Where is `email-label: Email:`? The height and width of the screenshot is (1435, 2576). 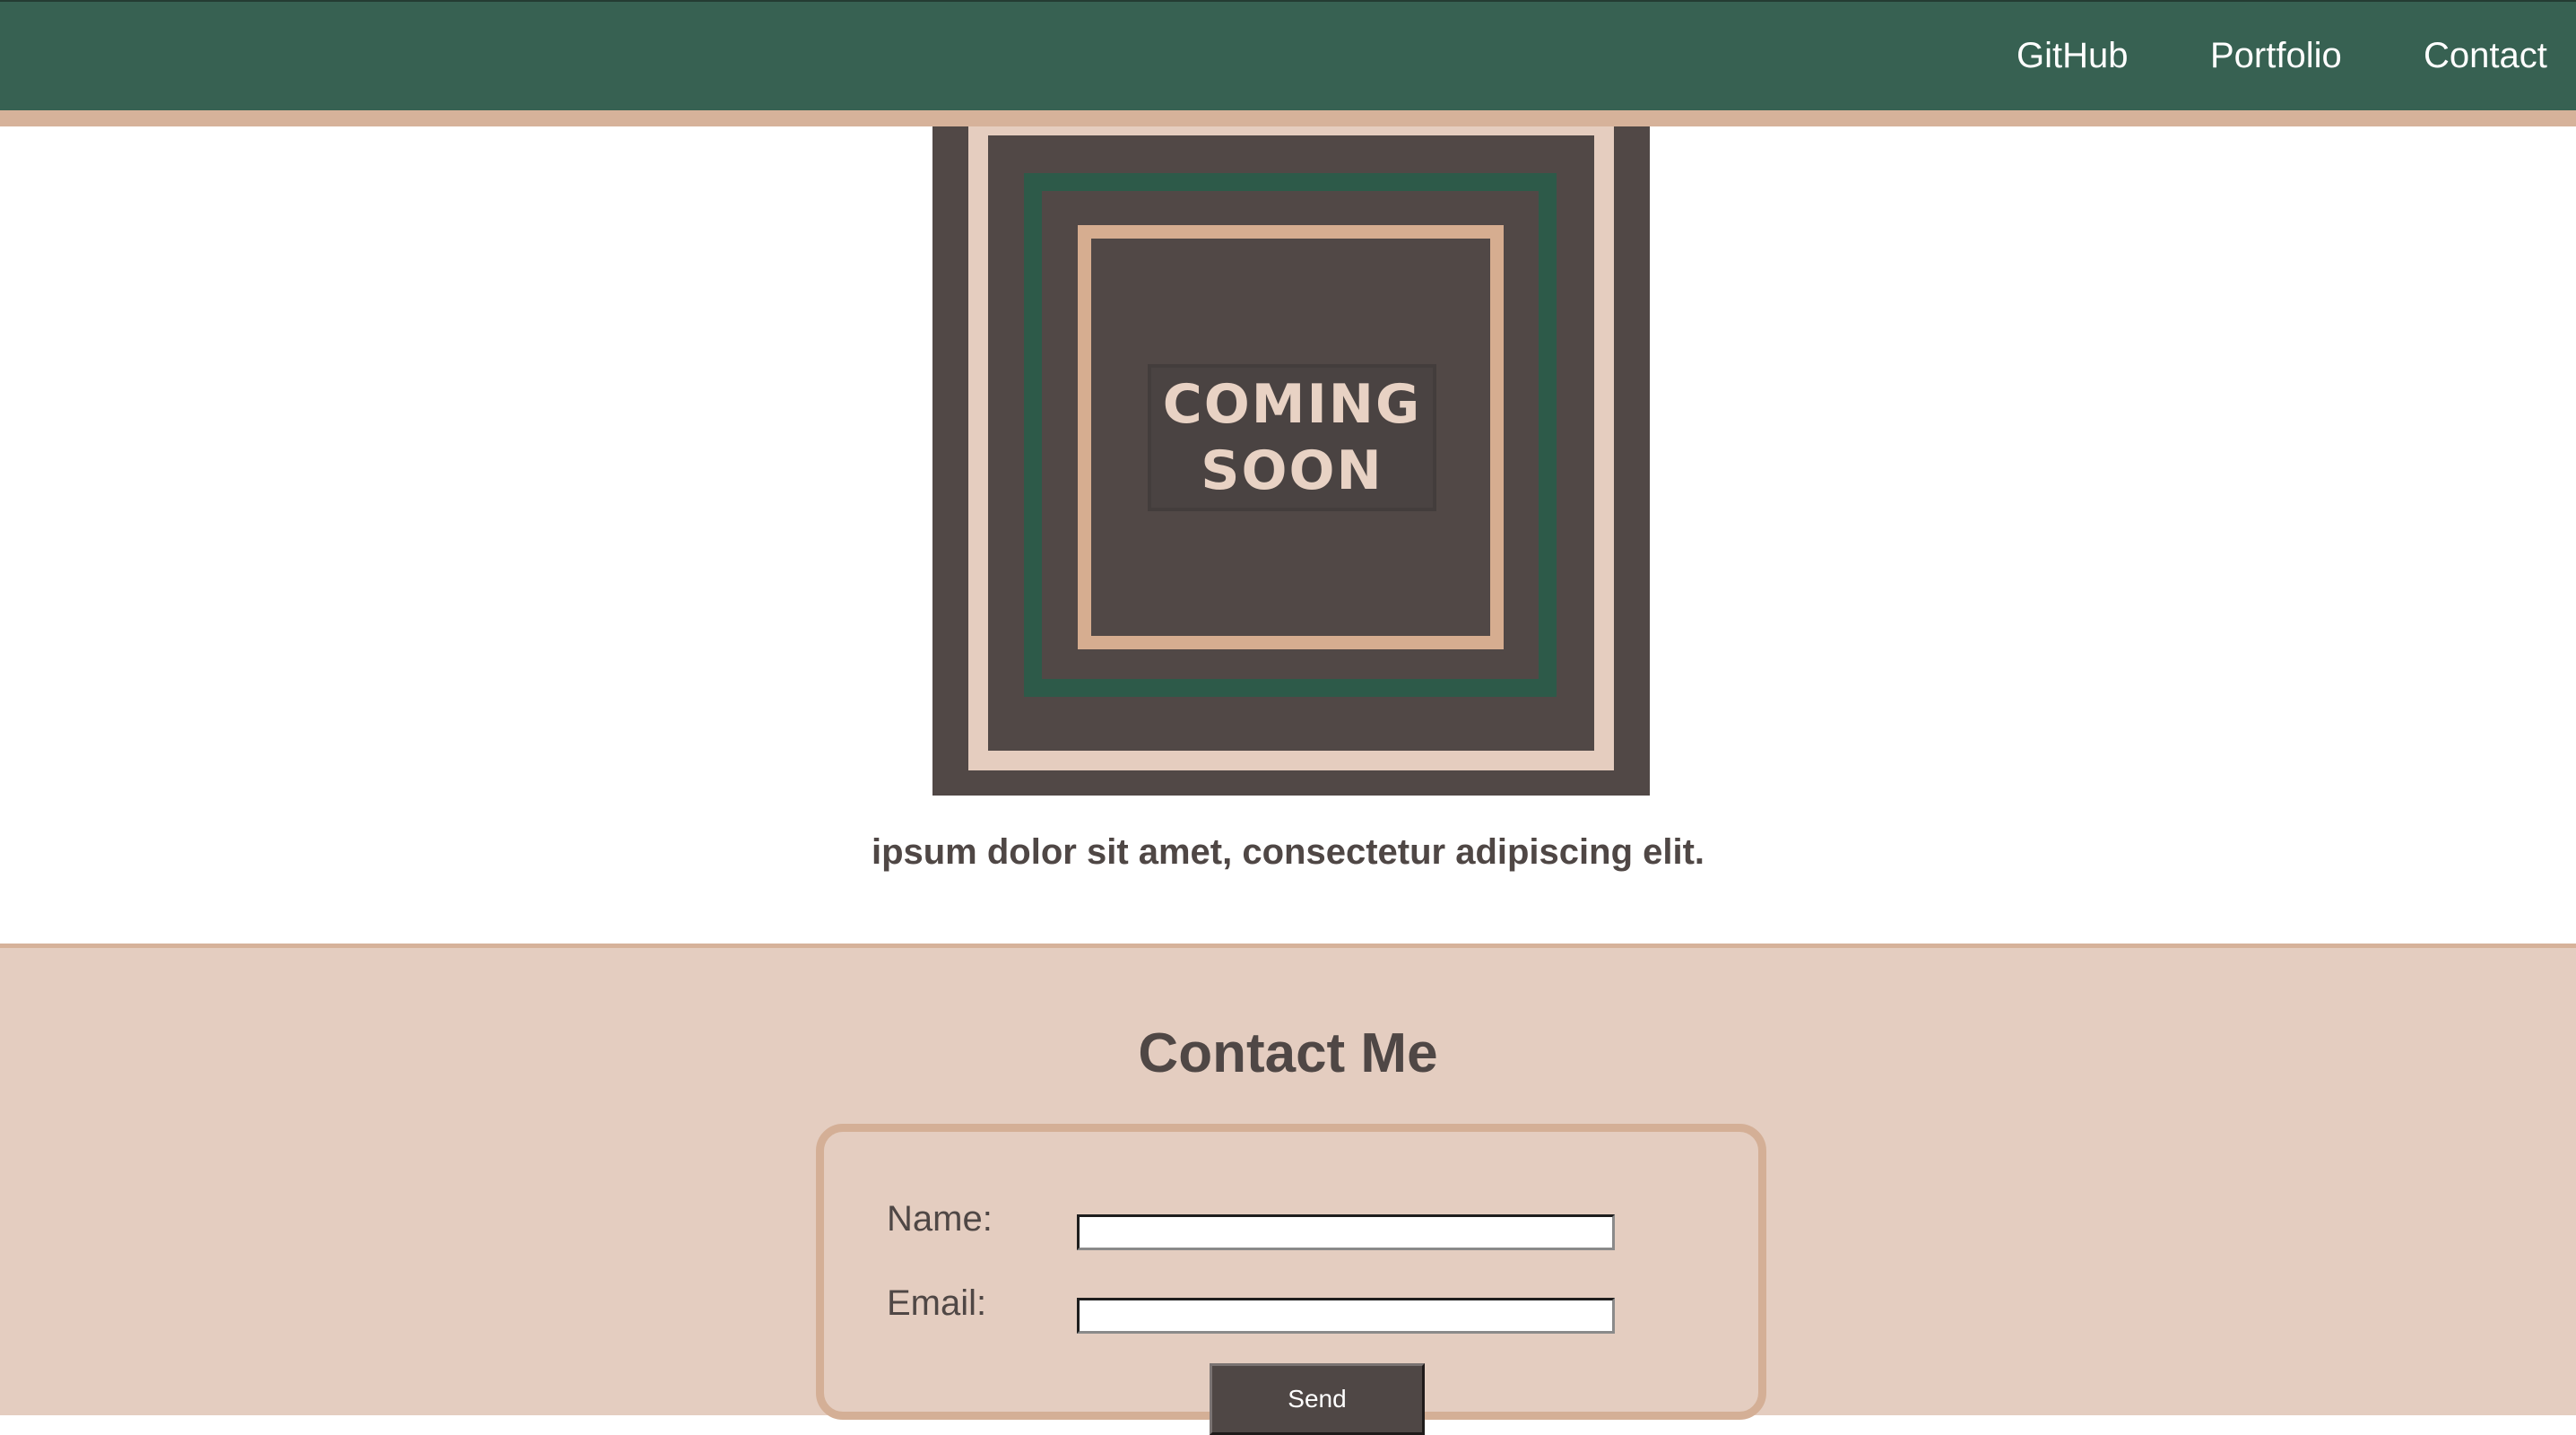
email-label: Email: is located at coordinates (937, 1303).